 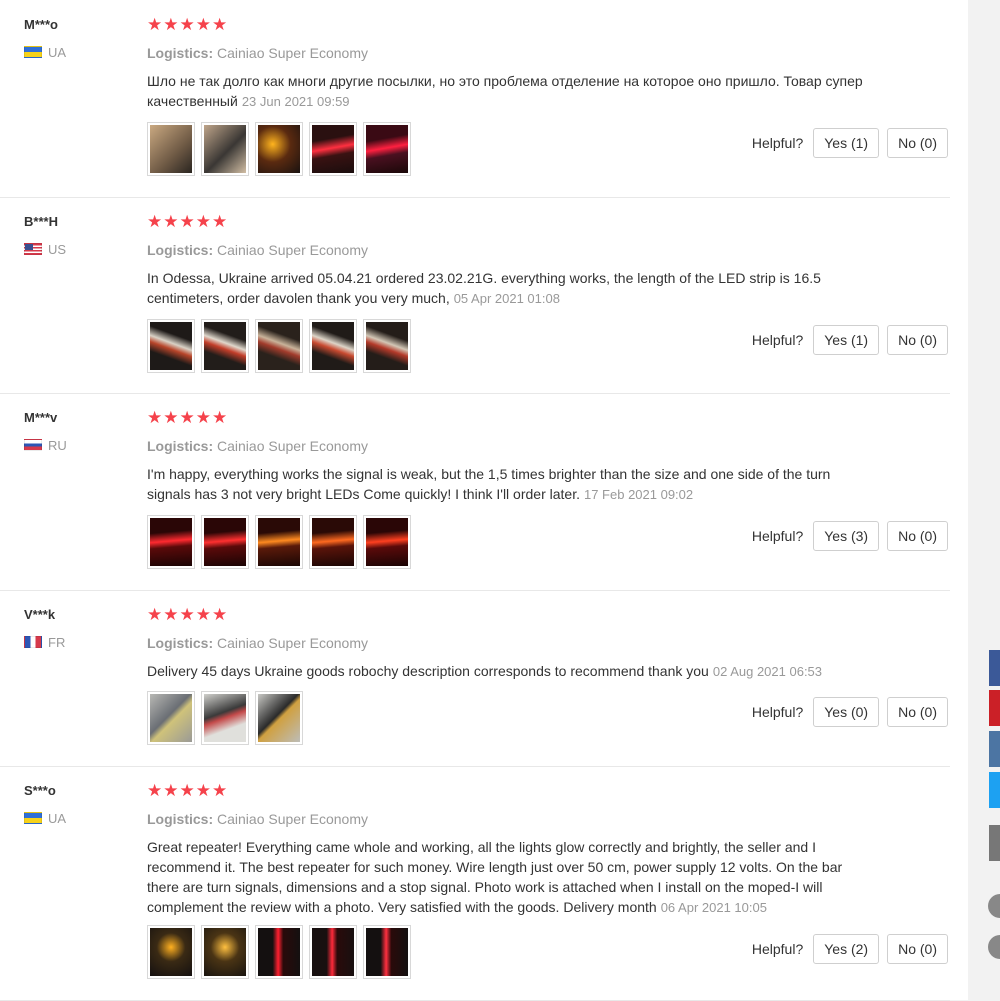 What do you see at coordinates (506, 298) in the screenshot?
I see `review-date: 05 Apr 2021 01:08` at bounding box center [506, 298].